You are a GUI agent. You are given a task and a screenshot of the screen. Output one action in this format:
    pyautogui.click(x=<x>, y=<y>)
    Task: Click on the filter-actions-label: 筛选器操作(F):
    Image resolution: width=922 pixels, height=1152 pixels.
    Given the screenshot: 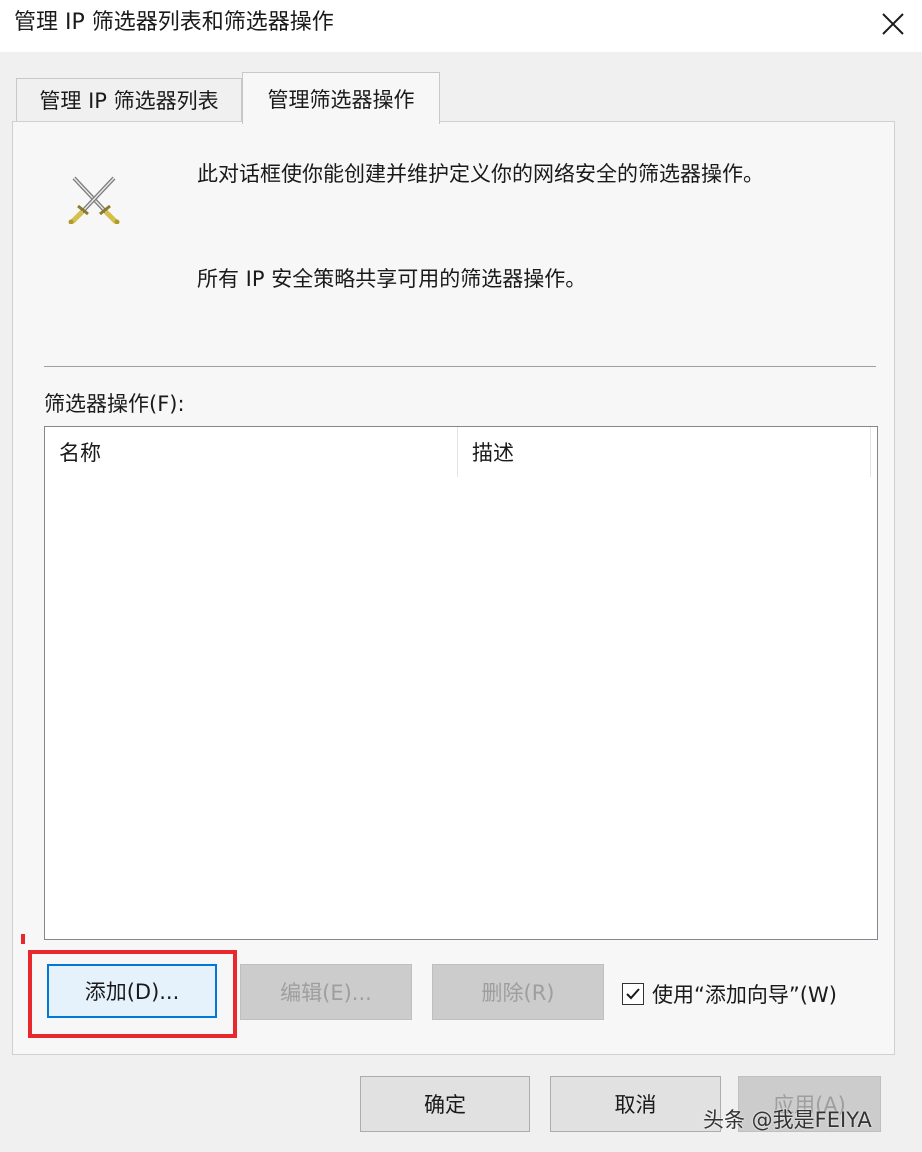 What is the action you would take?
    pyautogui.click(x=114, y=404)
    